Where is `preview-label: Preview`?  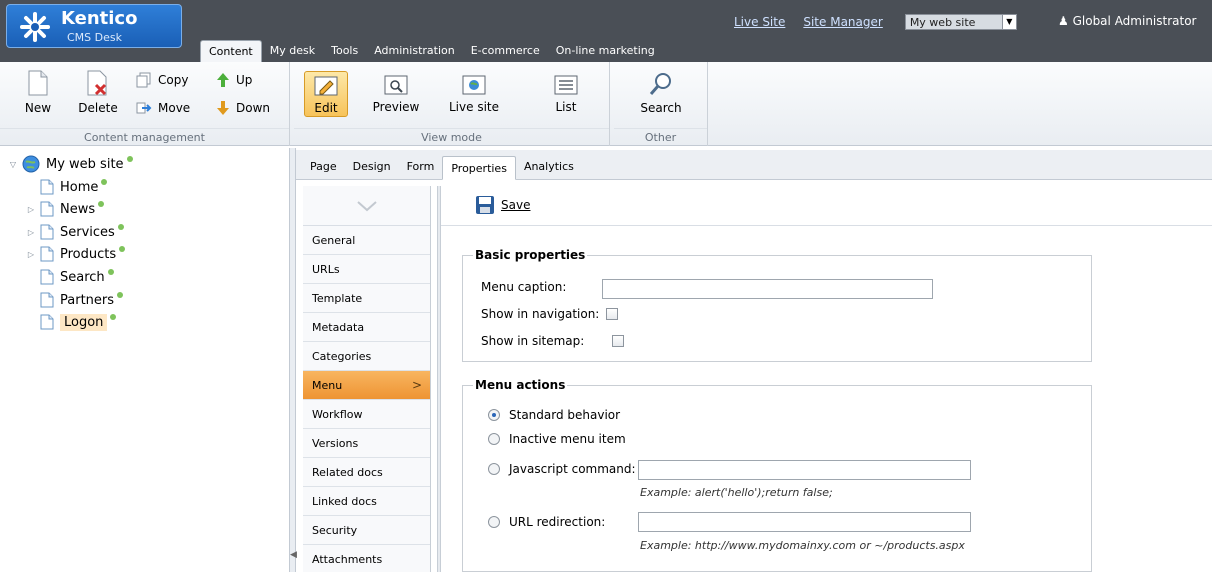 preview-label: Preview is located at coordinates (396, 107).